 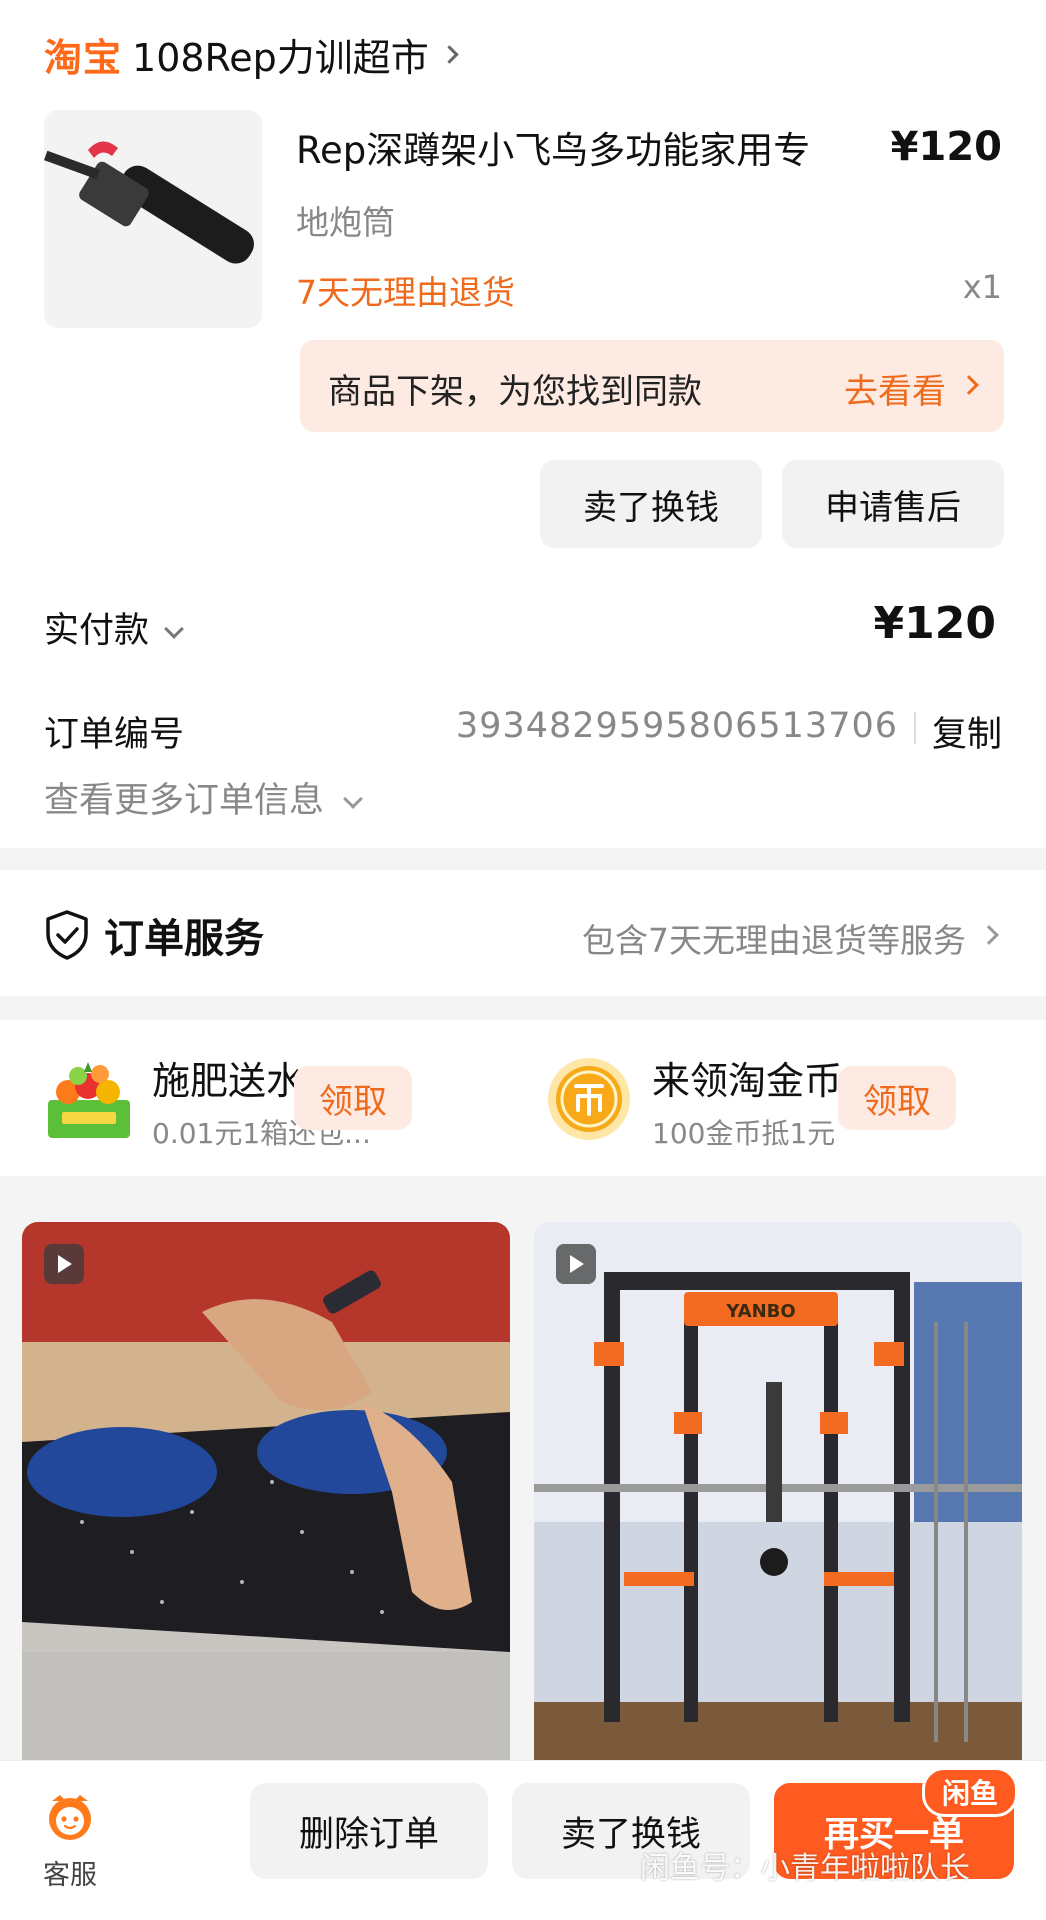 I want to click on promo-title: 来领淘金币, so click(x=747, y=1081).